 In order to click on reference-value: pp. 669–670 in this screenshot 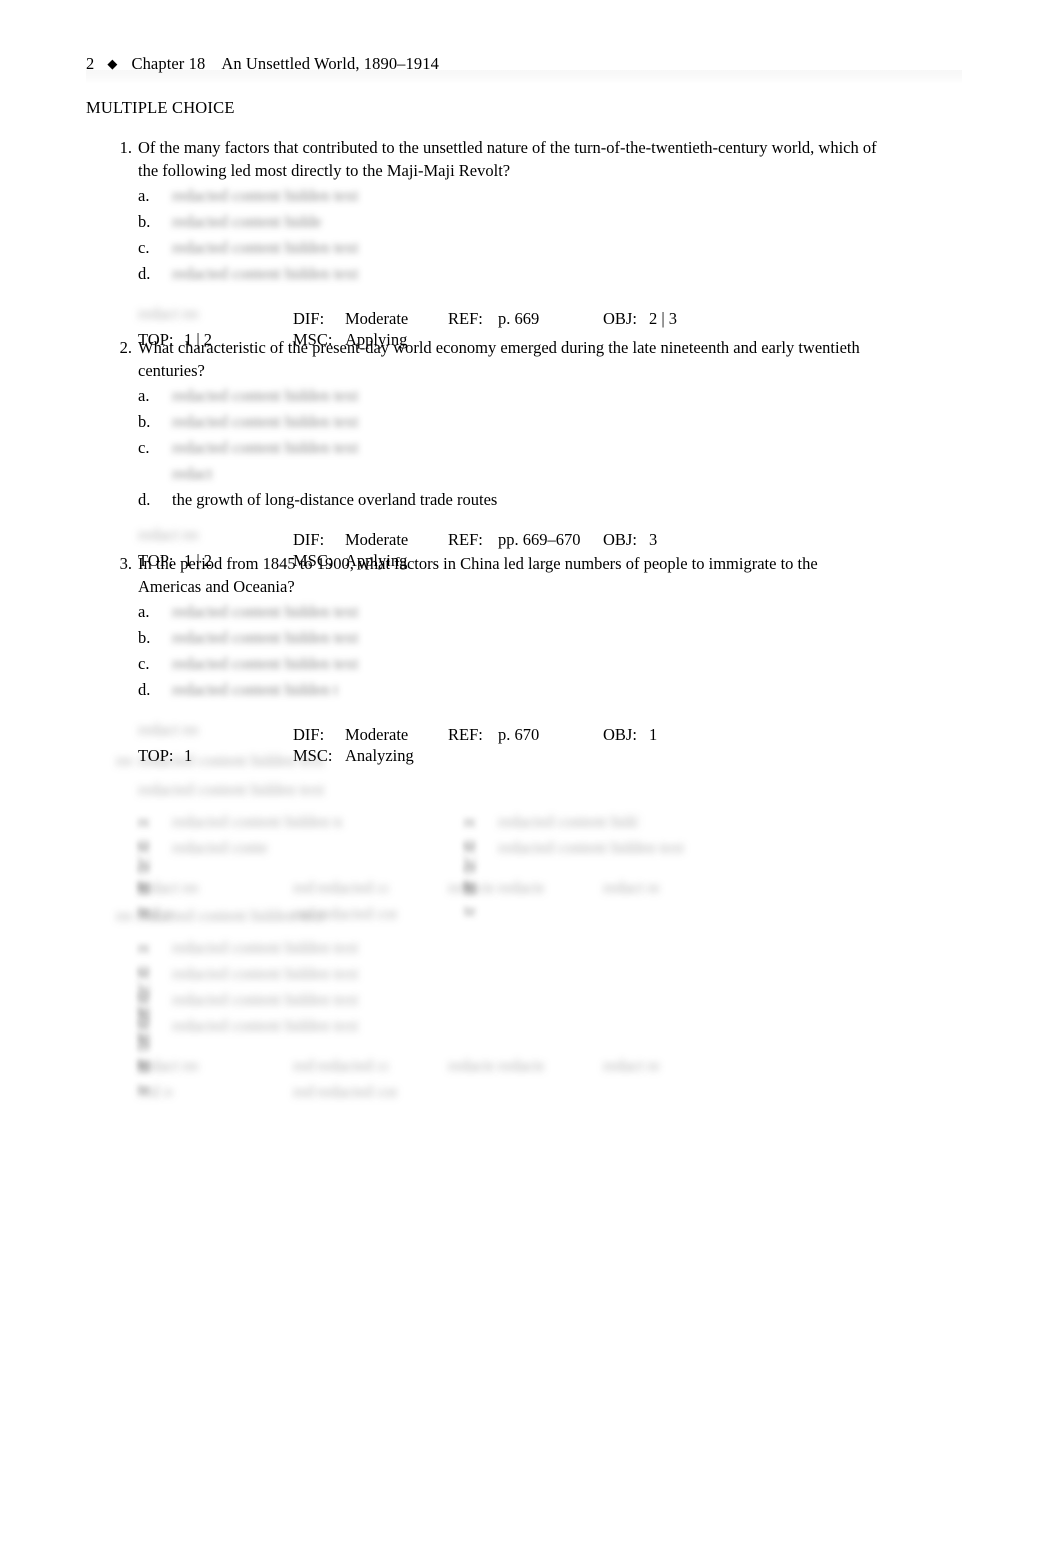, I will do `click(539, 539)`.